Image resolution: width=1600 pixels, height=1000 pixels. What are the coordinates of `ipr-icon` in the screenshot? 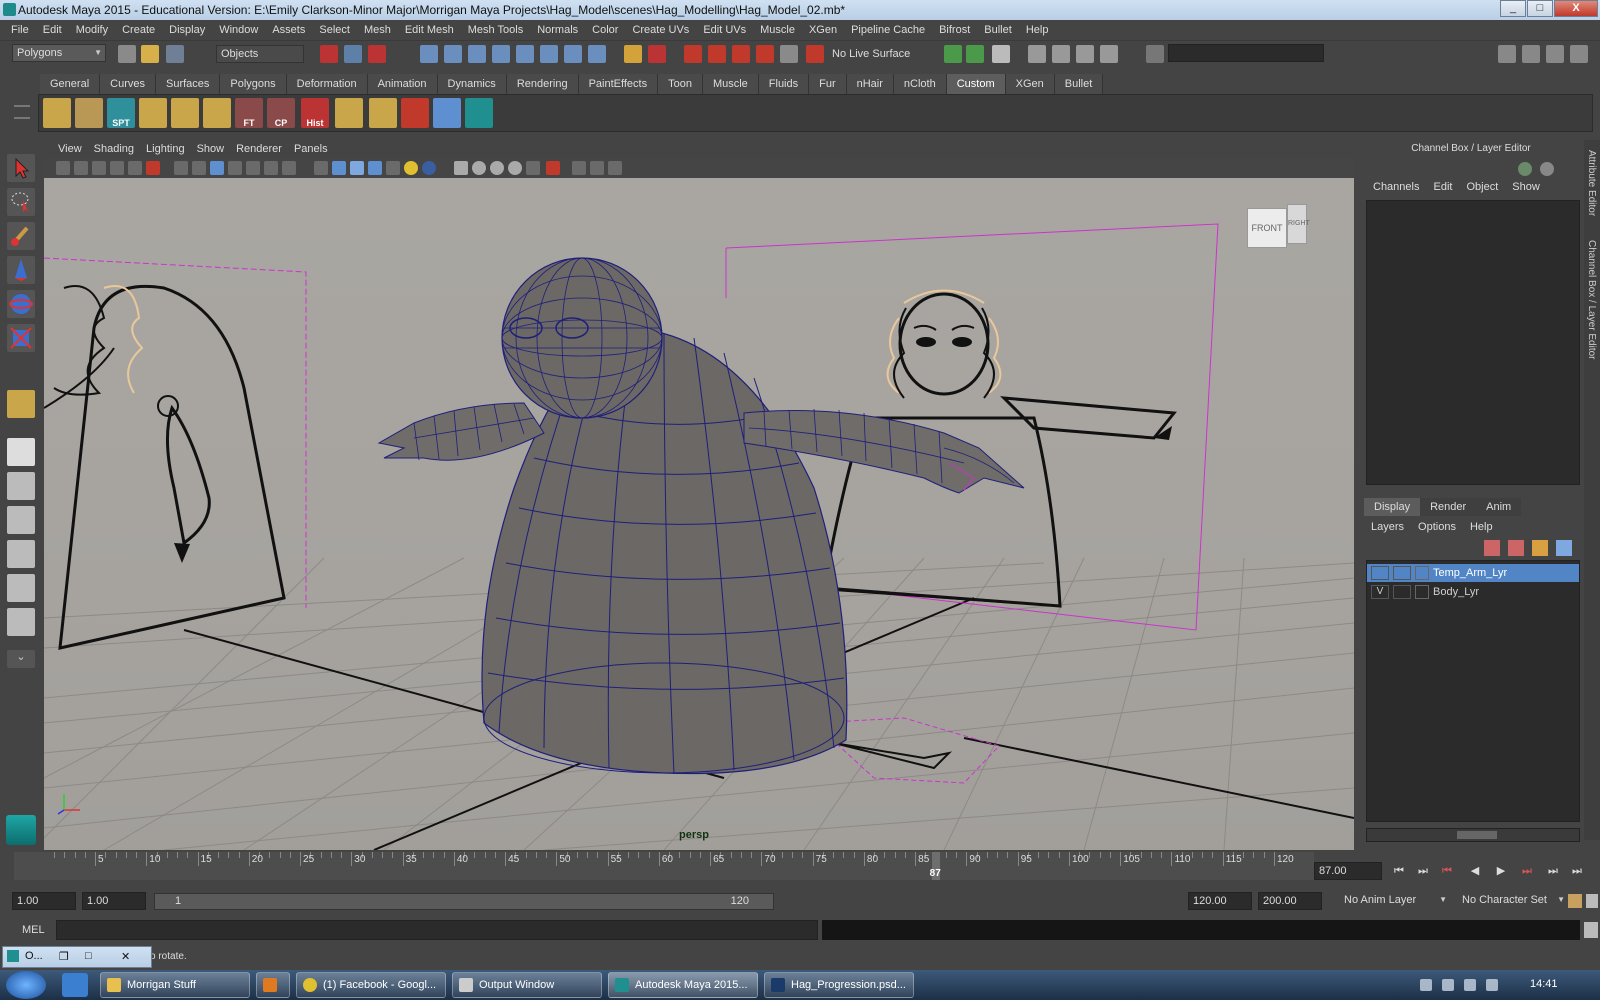 It's located at (1109, 54).